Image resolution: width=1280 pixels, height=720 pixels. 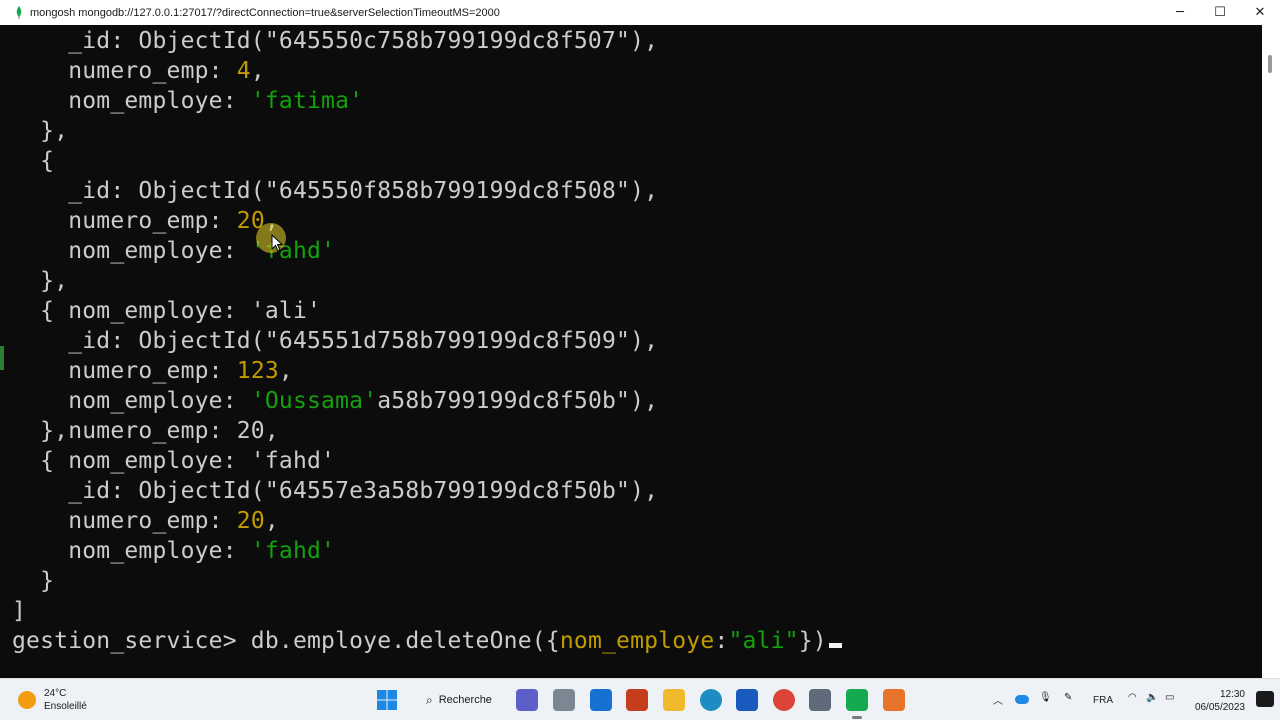 I want to click on store-icon, so click(x=564, y=700).